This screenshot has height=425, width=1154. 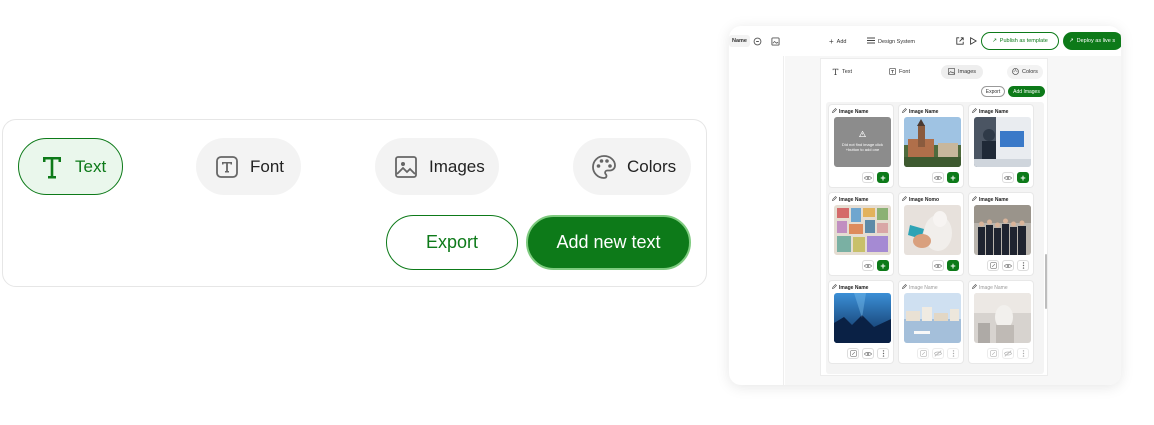 What do you see at coordinates (891, 41) in the screenshot?
I see `design-system-menu: Design System` at bounding box center [891, 41].